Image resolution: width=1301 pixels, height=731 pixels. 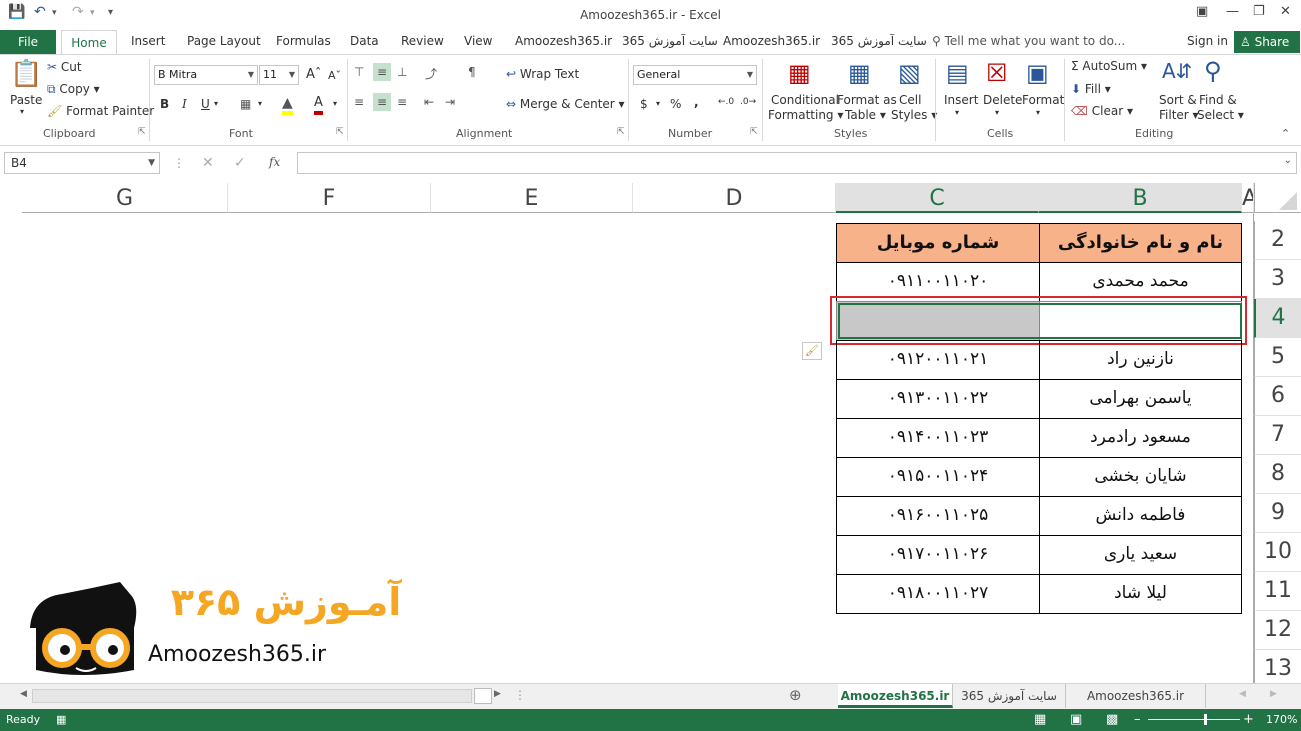 What do you see at coordinates (1140, 555) in the screenshot?
I see `table-cell-name: سعید یاری` at bounding box center [1140, 555].